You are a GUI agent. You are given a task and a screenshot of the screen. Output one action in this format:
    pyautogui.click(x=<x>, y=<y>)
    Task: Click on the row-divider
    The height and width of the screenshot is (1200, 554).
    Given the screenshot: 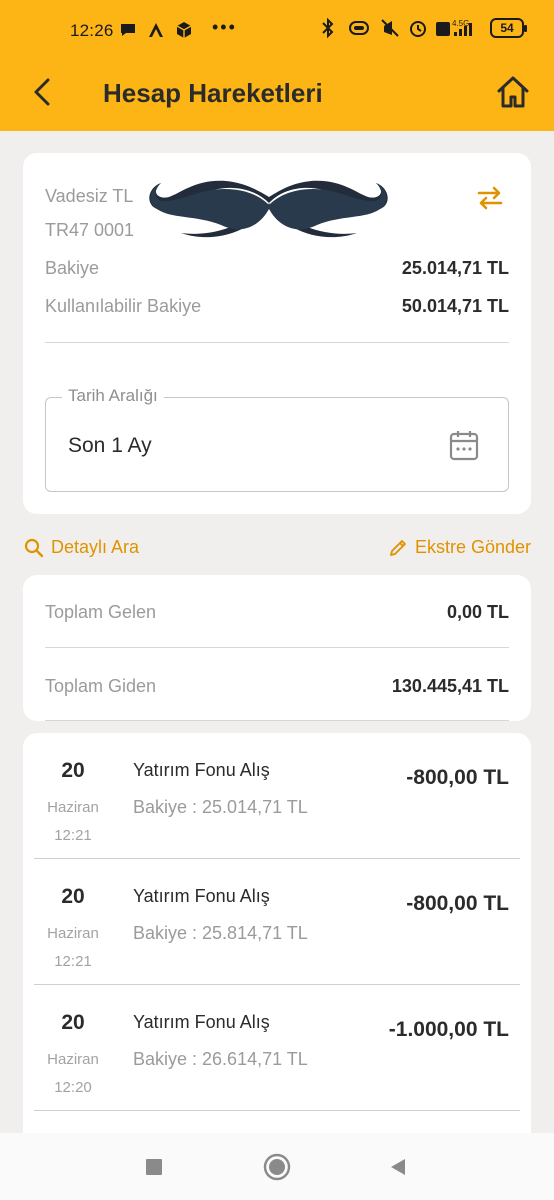 What is the action you would take?
    pyautogui.click(x=277, y=1110)
    